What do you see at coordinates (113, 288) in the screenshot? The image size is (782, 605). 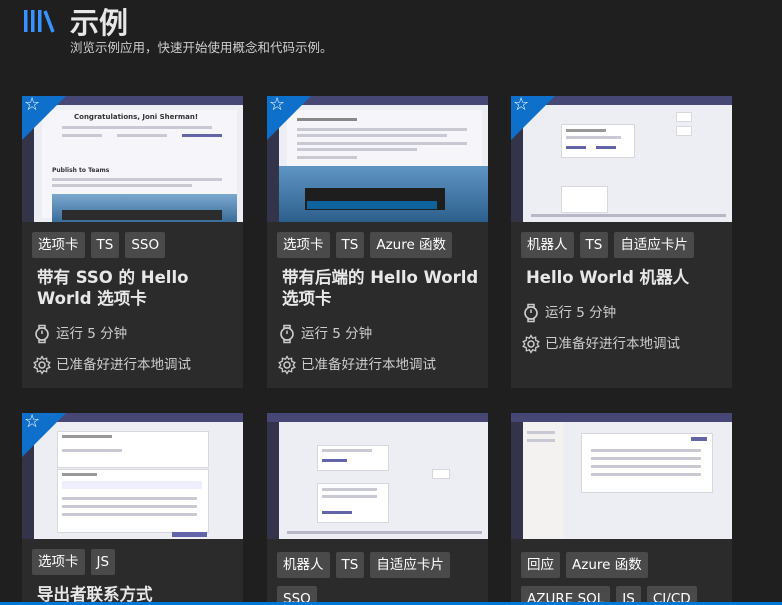 I see `card-title: 带有 SSO 的 Hello World 选项卡` at bounding box center [113, 288].